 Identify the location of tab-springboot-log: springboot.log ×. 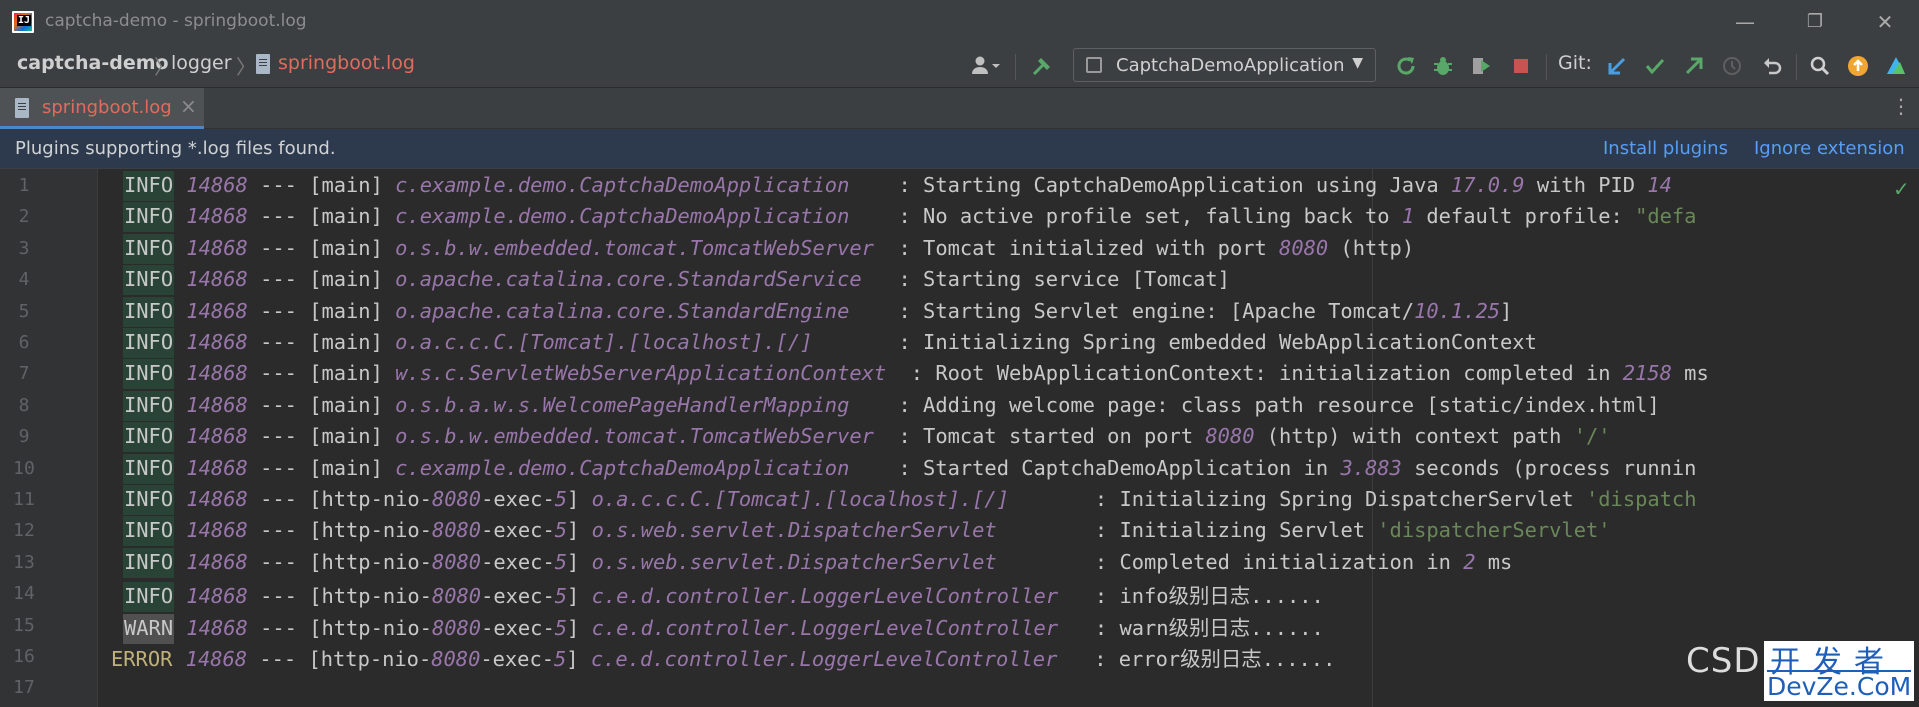
(102, 108).